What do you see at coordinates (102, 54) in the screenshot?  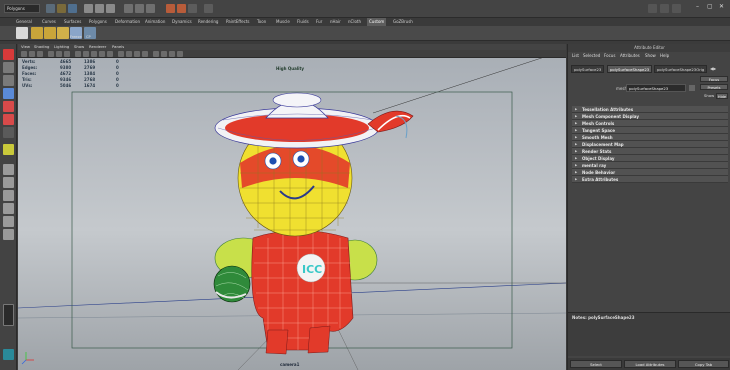 I see `textured-icon` at bounding box center [102, 54].